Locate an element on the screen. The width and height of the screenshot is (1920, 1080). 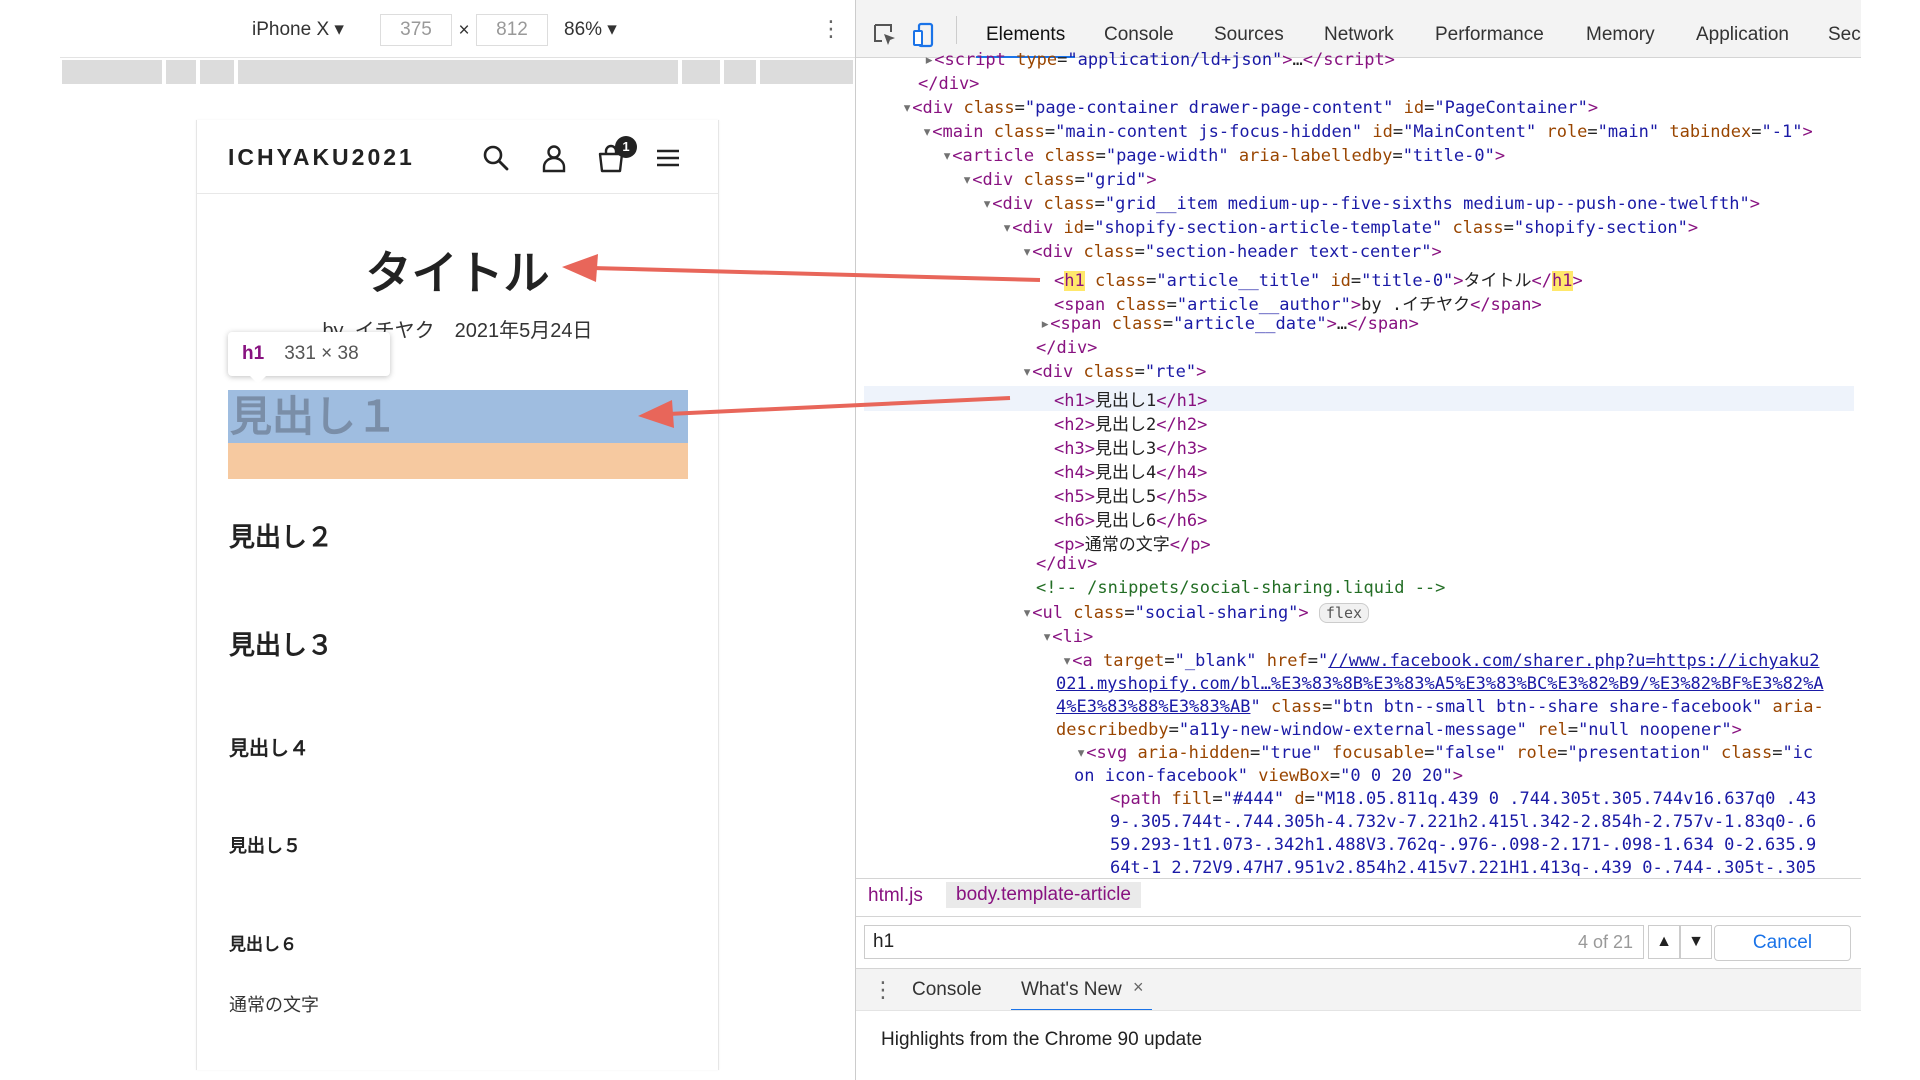
breadcrumb: html.js body.template-article is located at coordinates (1358, 897).